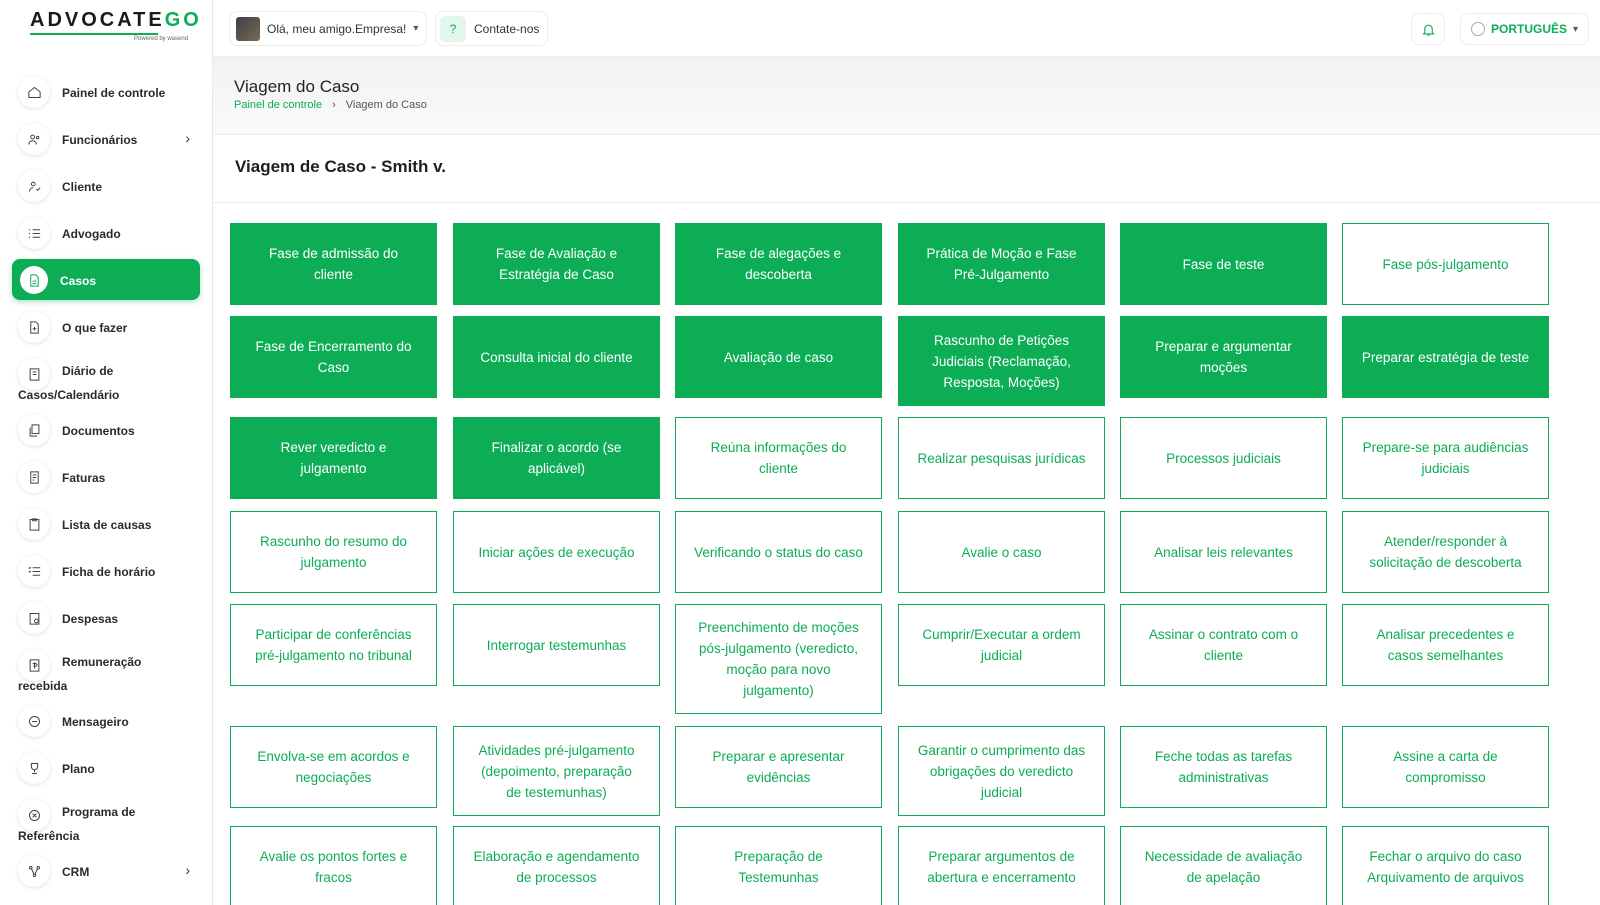 The height and width of the screenshot is (905, 1600). I want to click on sidebar-item-label-line1: Funcionários, so click(100, 140).